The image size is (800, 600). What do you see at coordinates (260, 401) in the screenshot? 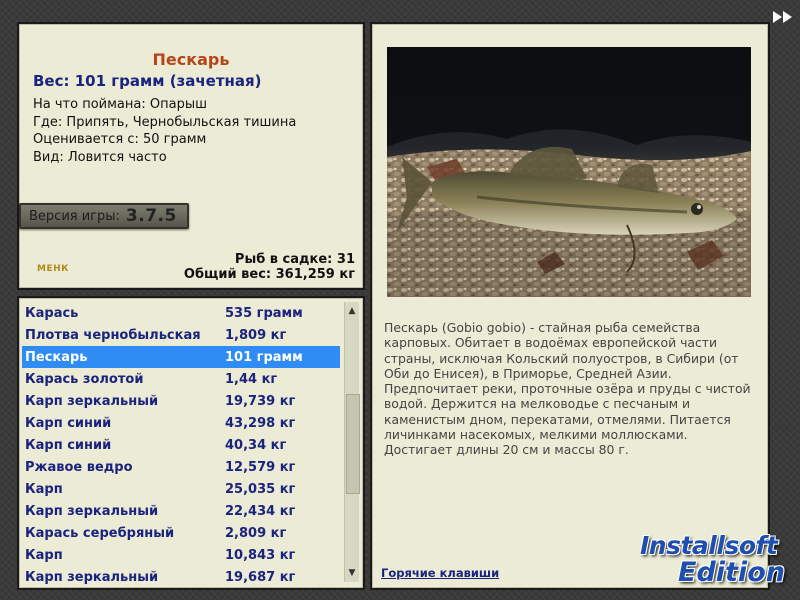
I see `list-item-weight: 19,739 кг` at bounding box center [260, 401].